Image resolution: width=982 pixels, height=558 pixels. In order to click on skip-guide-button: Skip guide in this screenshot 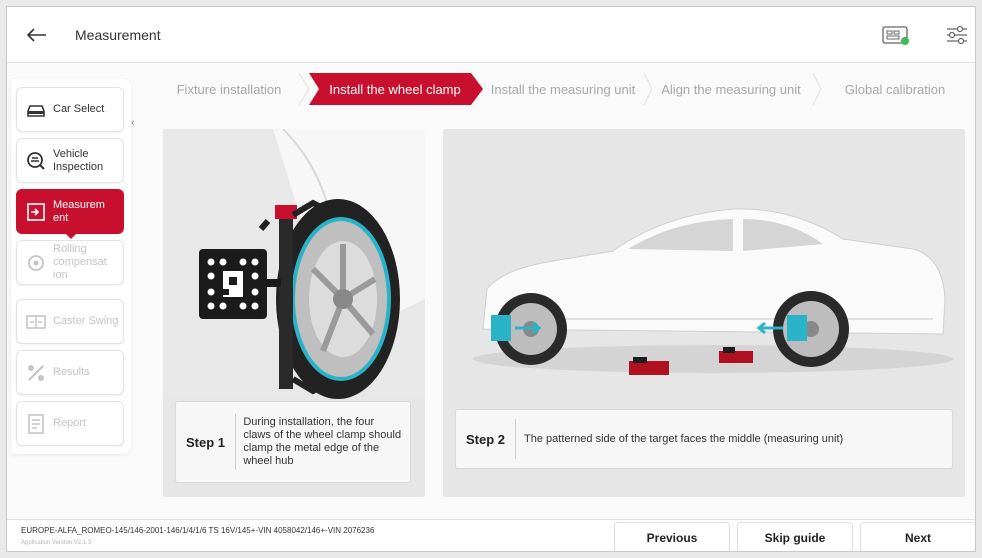, I will do `click(795, 536)`.